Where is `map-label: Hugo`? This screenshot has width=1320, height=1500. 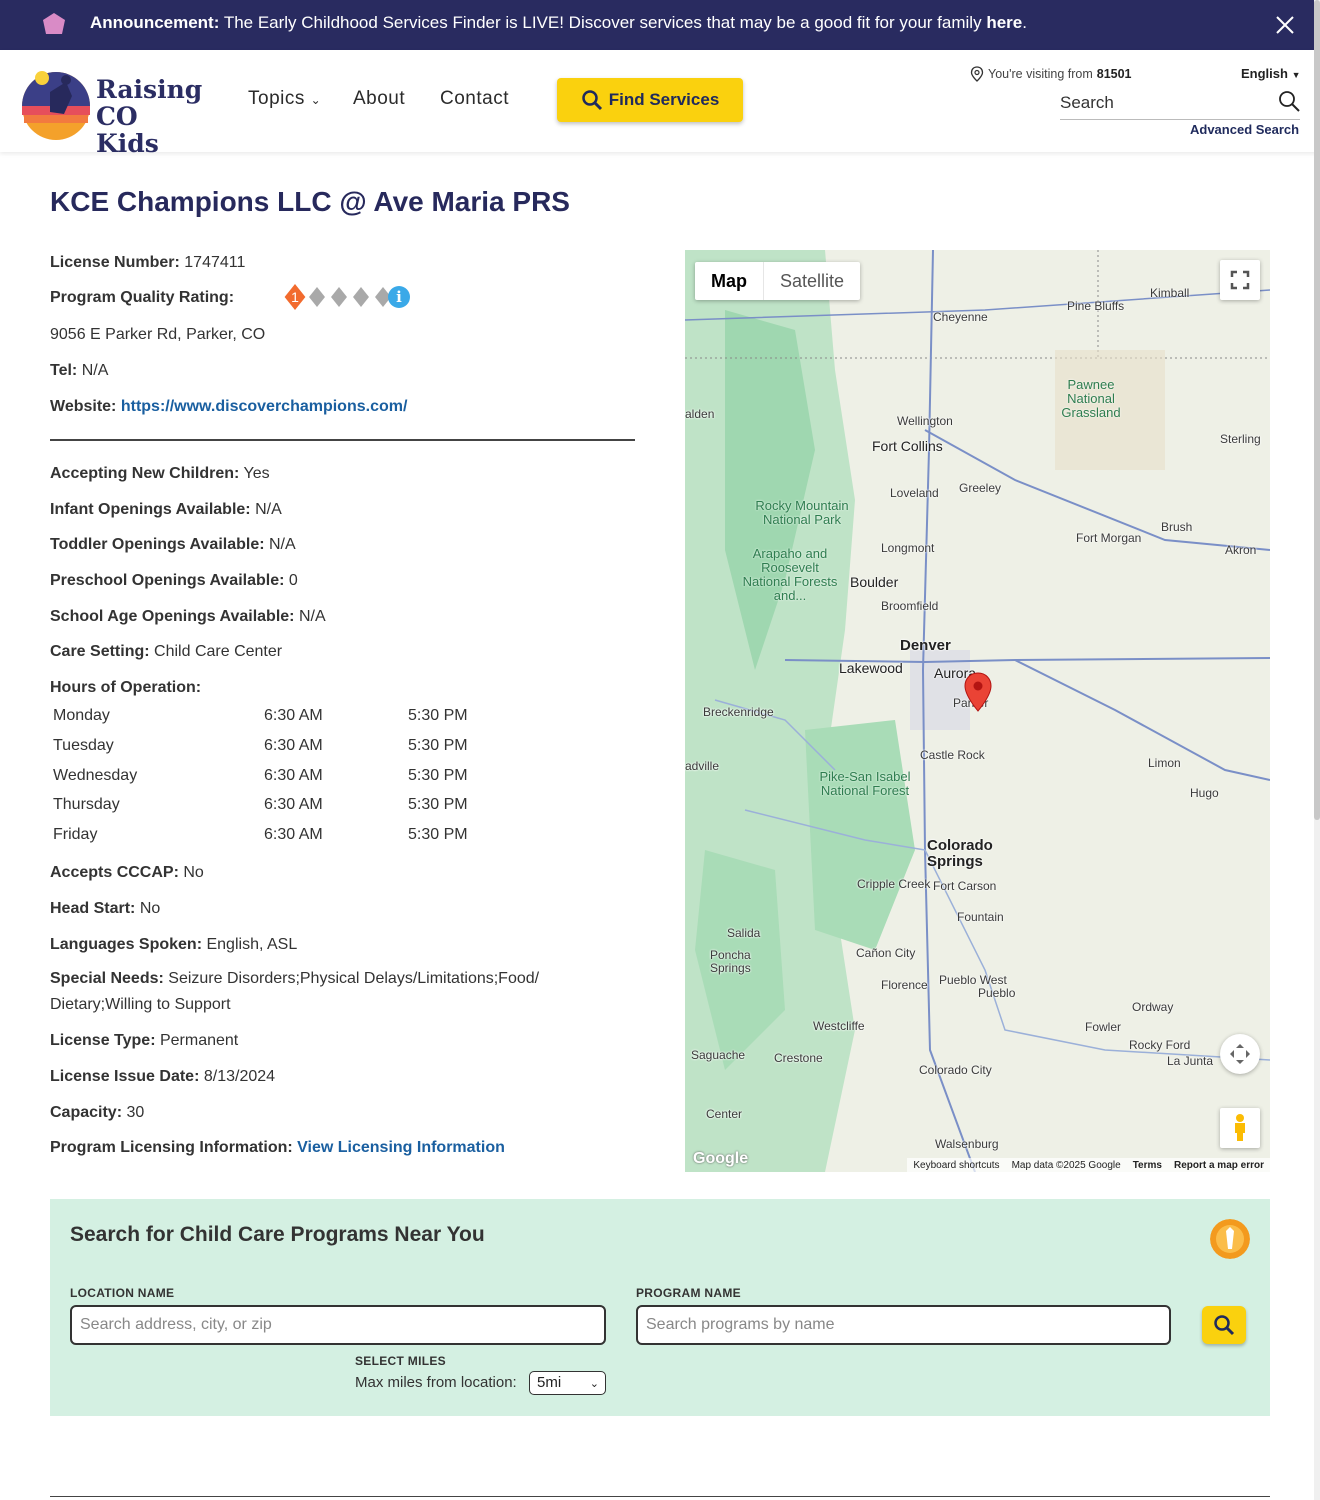
map-label: Hugo is located at coordinates (1204, 793).